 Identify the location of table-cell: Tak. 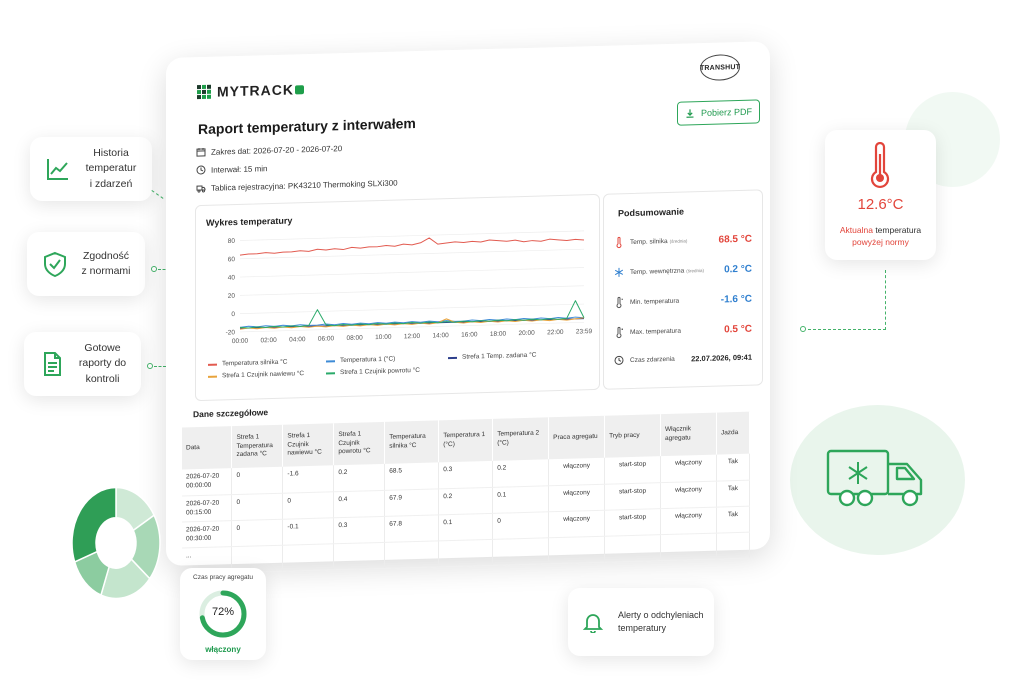
(733, 467).